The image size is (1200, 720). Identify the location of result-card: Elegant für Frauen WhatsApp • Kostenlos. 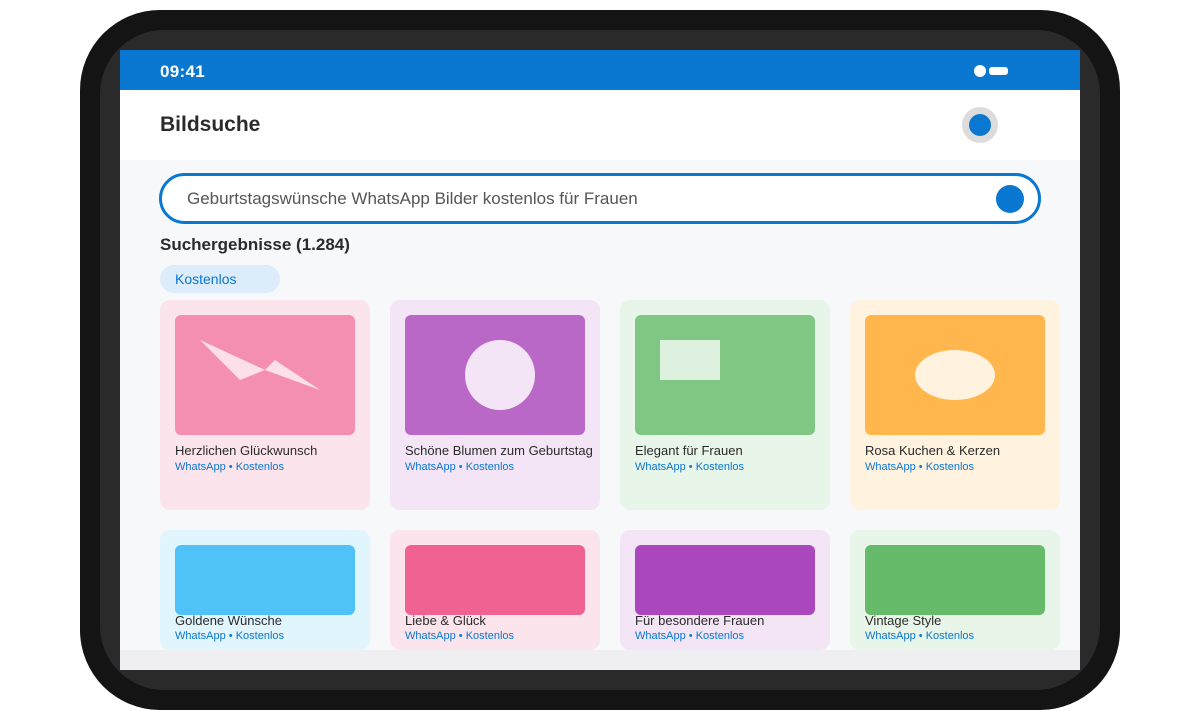
(725, 405).